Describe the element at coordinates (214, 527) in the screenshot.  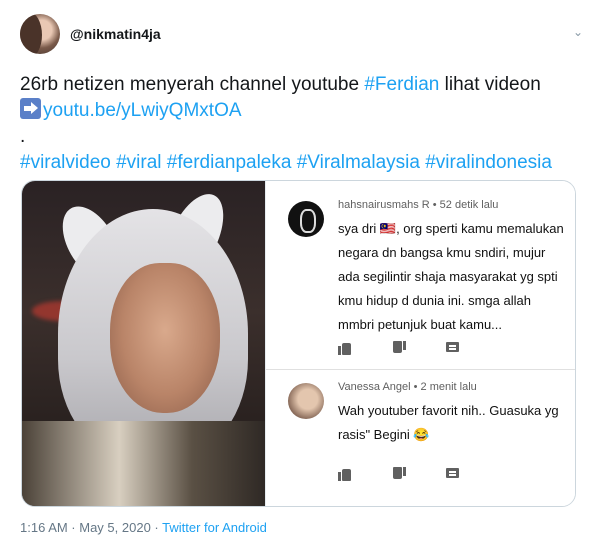
I see `source-link: Twitter for Android` at that location.